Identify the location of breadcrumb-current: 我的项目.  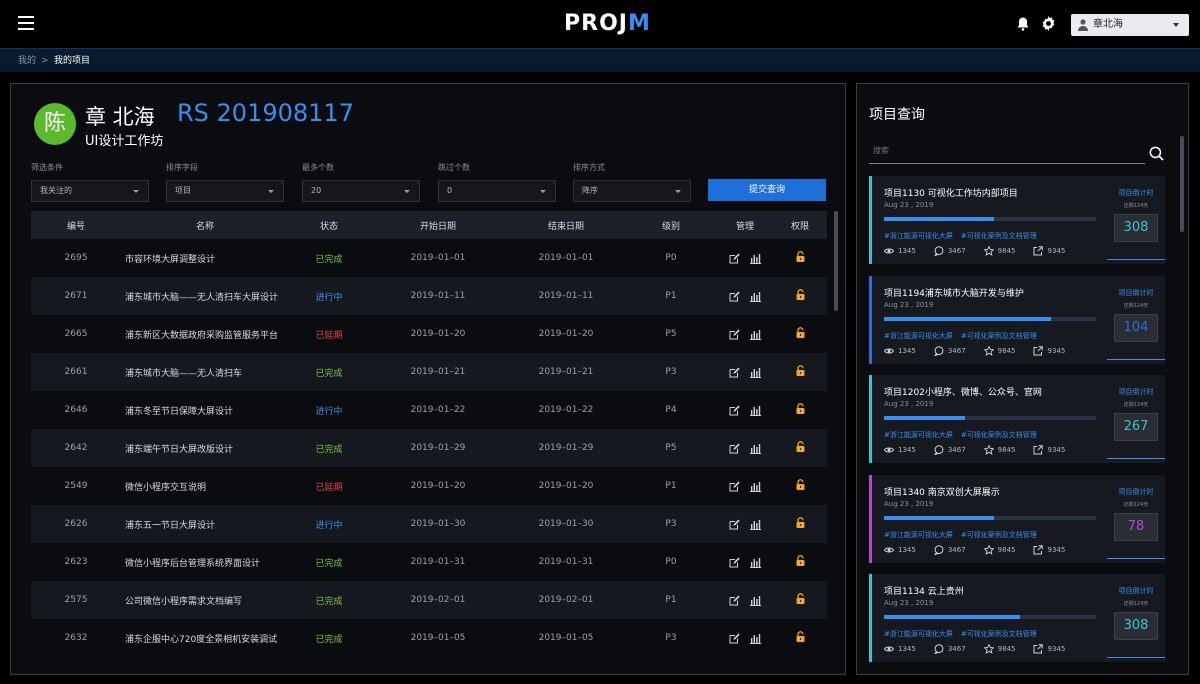
(72, 61).